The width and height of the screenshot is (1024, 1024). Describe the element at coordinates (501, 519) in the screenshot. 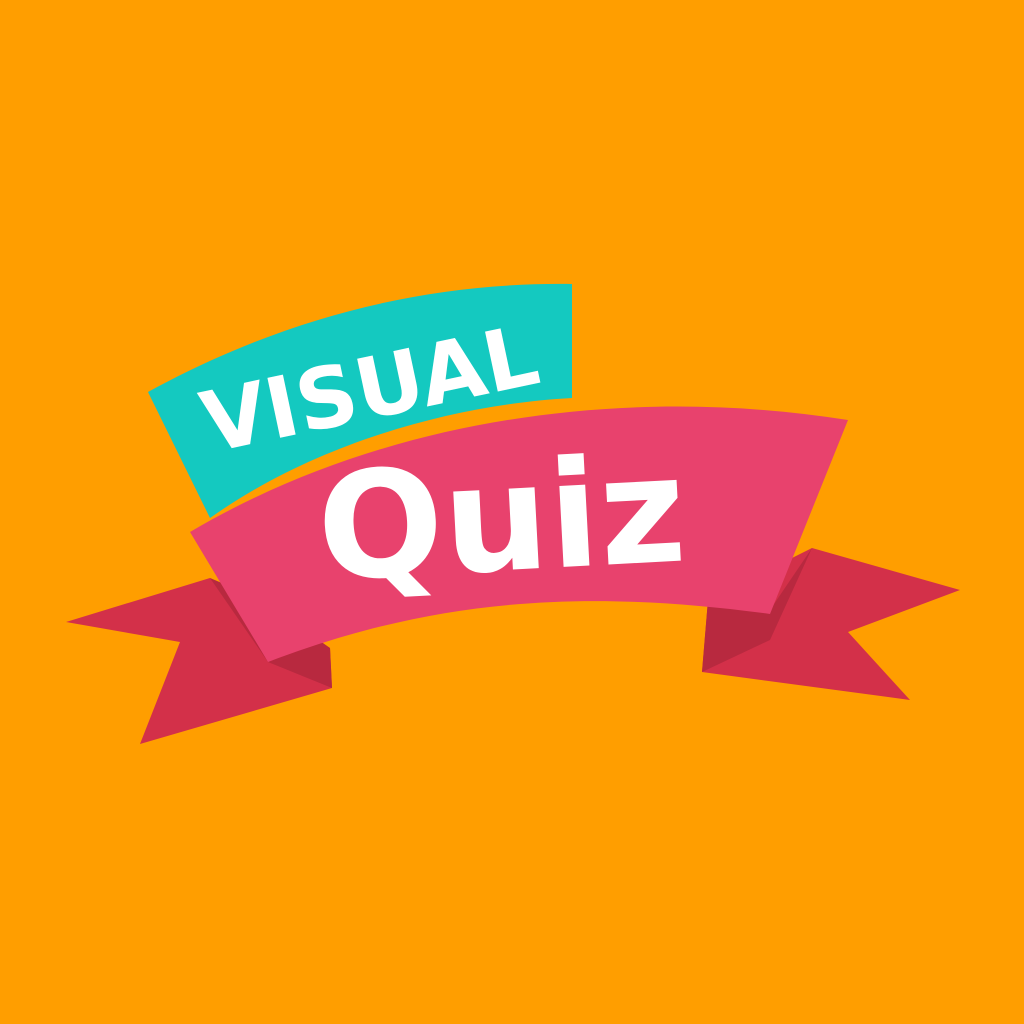

I see `quiz-title-text: Quiz` at that location.